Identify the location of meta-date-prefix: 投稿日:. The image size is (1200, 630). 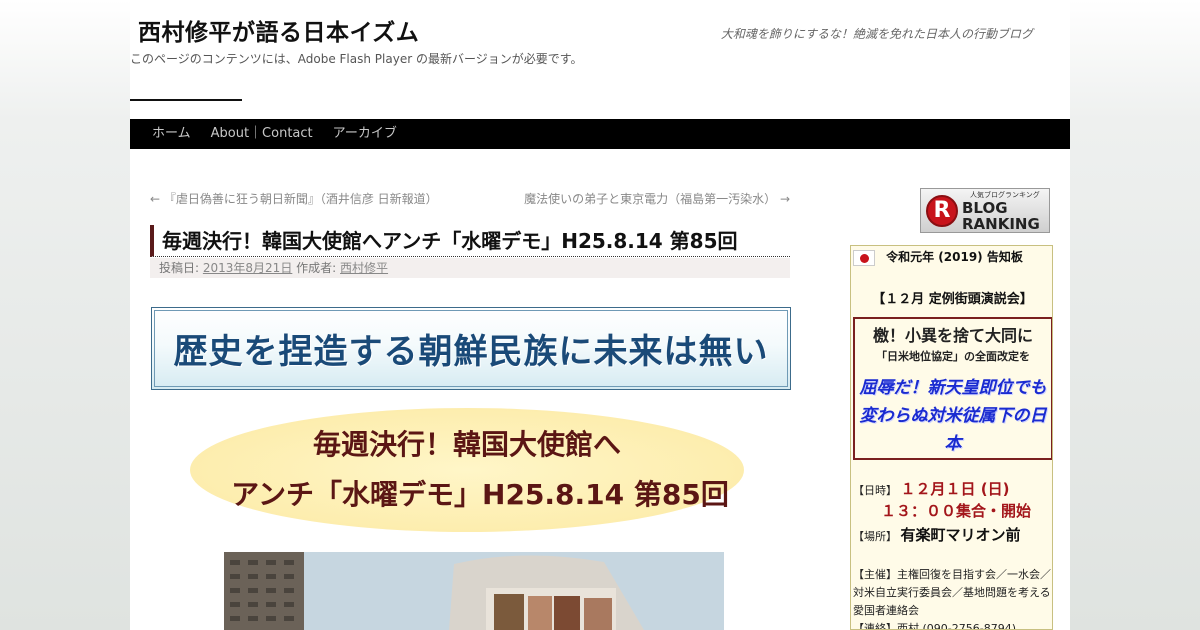
(179, 268).